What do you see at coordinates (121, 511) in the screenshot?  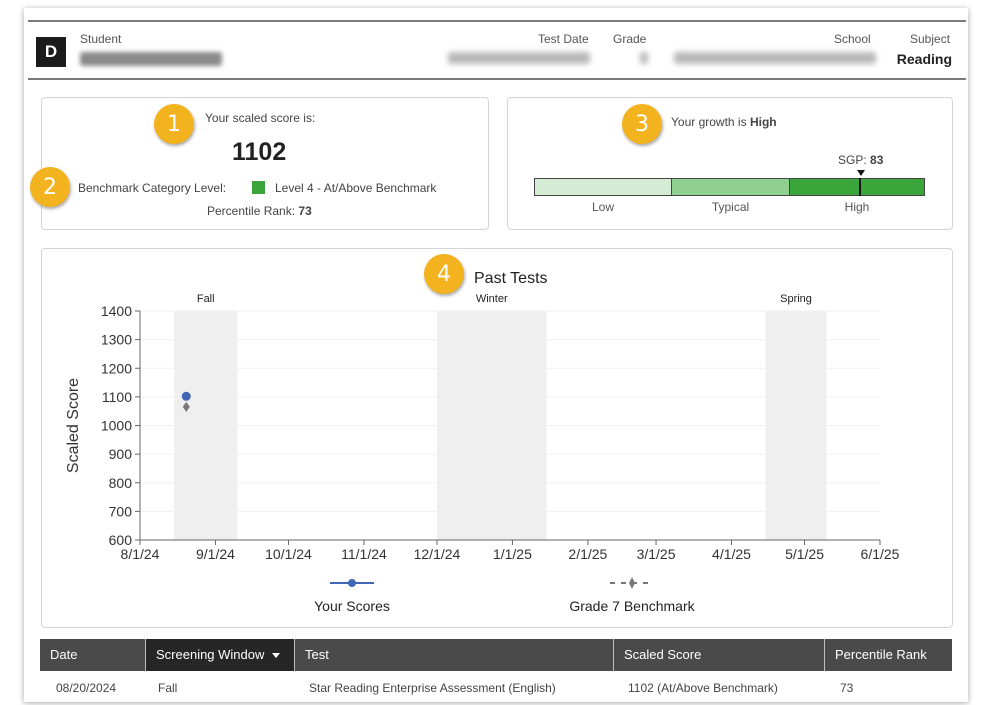 I see `y-tick-label: 700` at bounding box center [121, 511].